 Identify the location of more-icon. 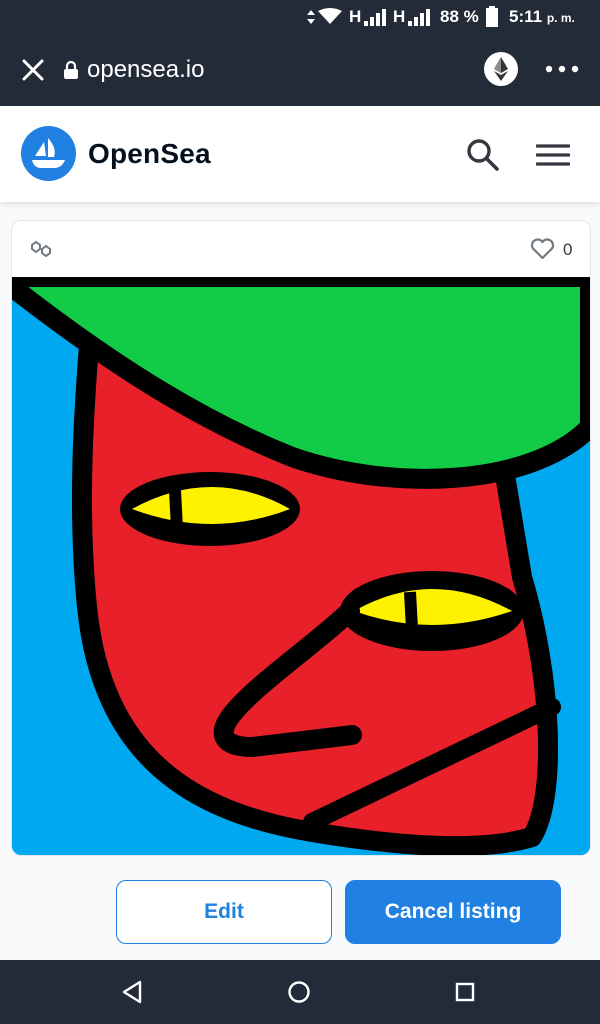
(562, 69).